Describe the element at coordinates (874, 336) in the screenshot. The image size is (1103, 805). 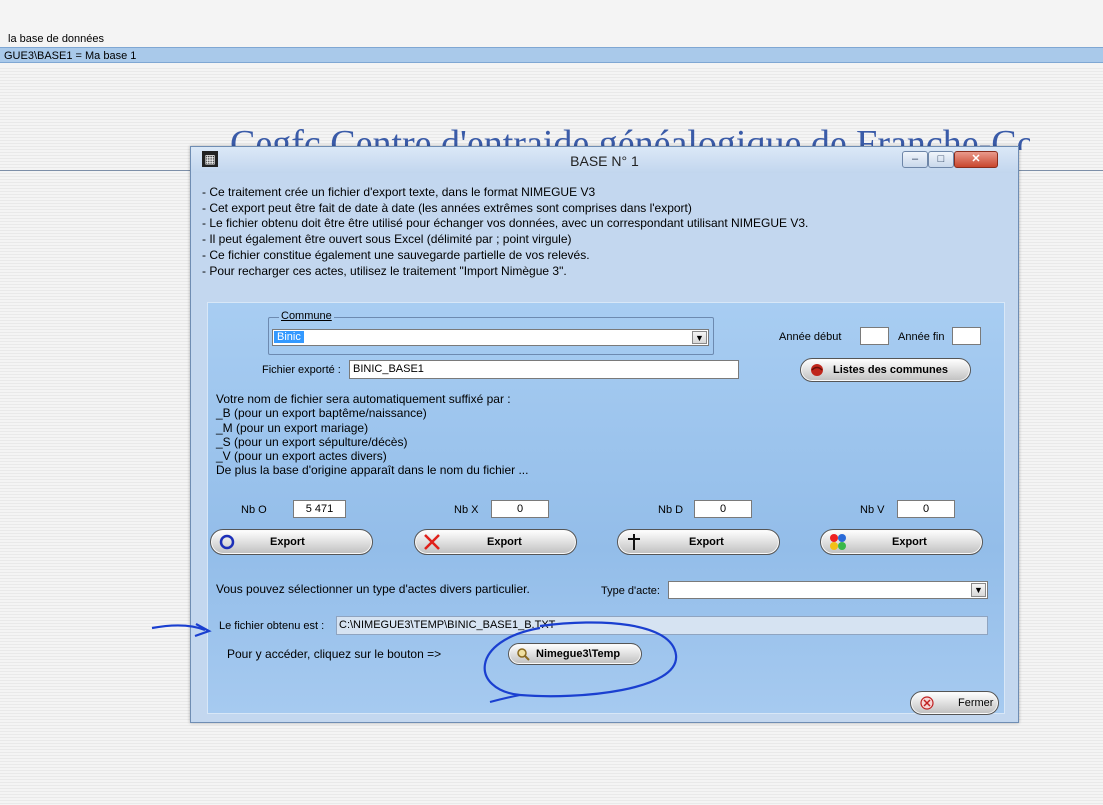
I see `annee-debut-input` at that location.